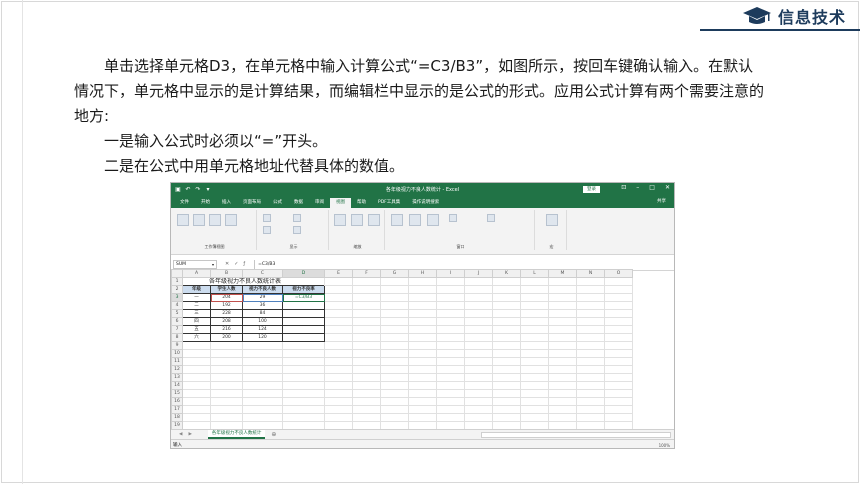 This screenshot has width=860, height=484. I want to click on minimize-icon: –, so click(637, 187).